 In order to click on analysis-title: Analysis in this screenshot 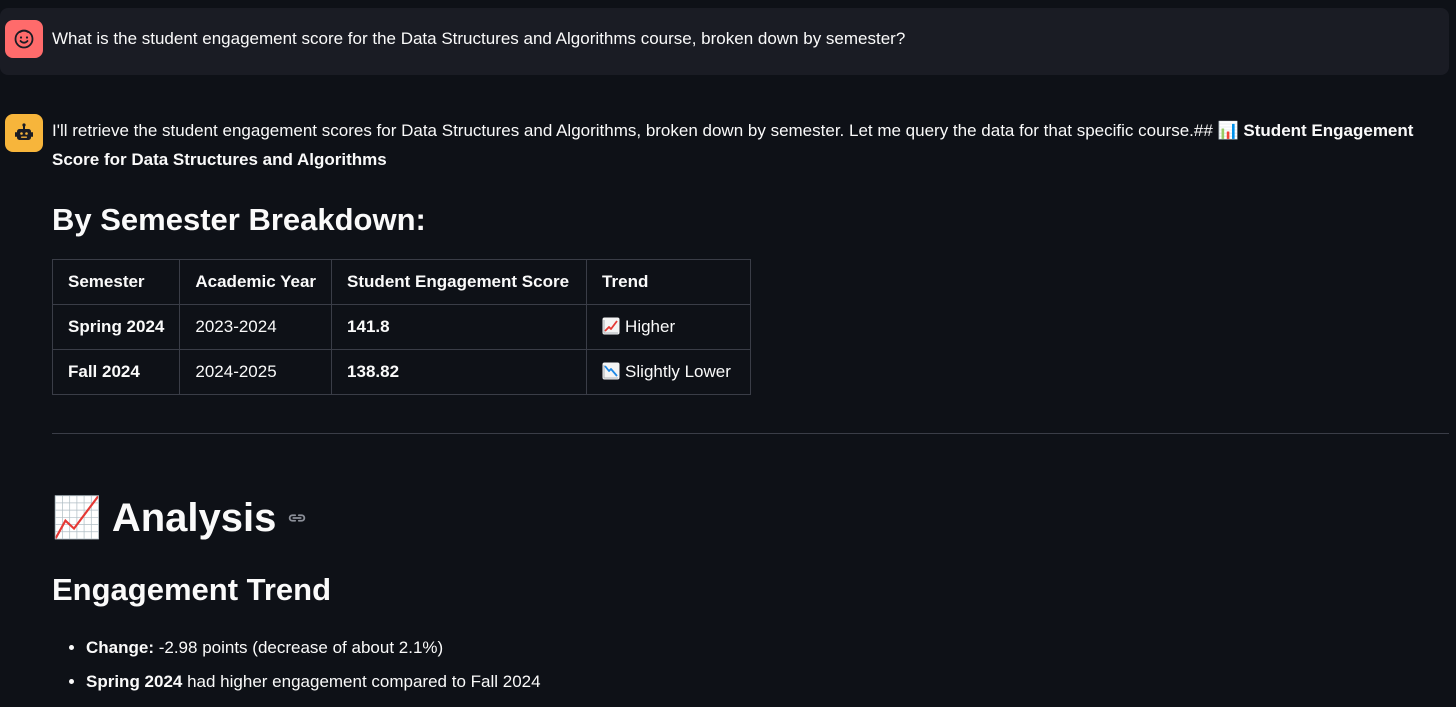, I will do `click(194, 518)`.